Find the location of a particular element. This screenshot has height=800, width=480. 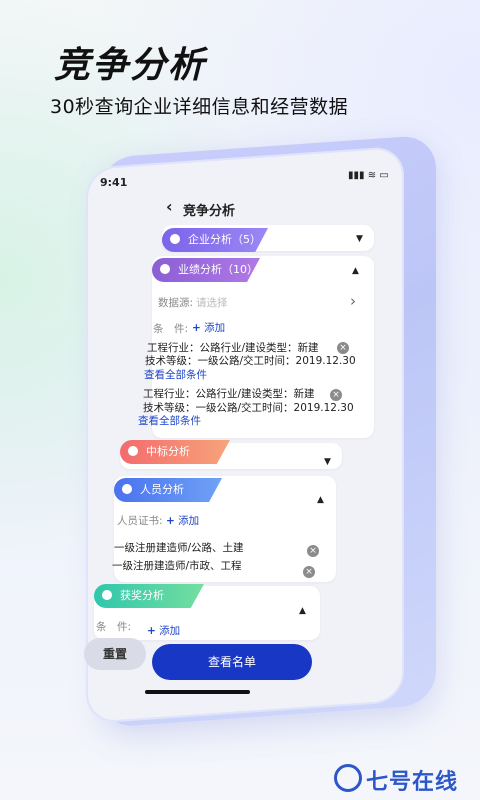

status-icons: ▮▮▮ ≋ ▭ is located at coordinates (368, 175).